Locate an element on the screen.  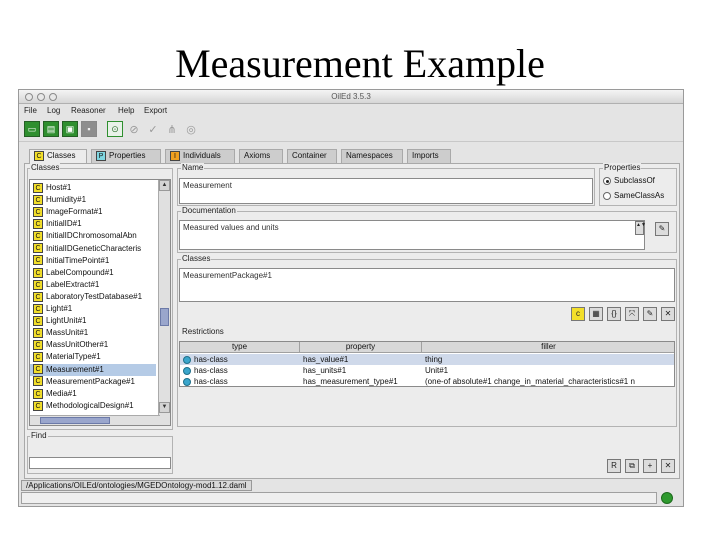
tab-imports: Imports is located at coordinates (429, 156).